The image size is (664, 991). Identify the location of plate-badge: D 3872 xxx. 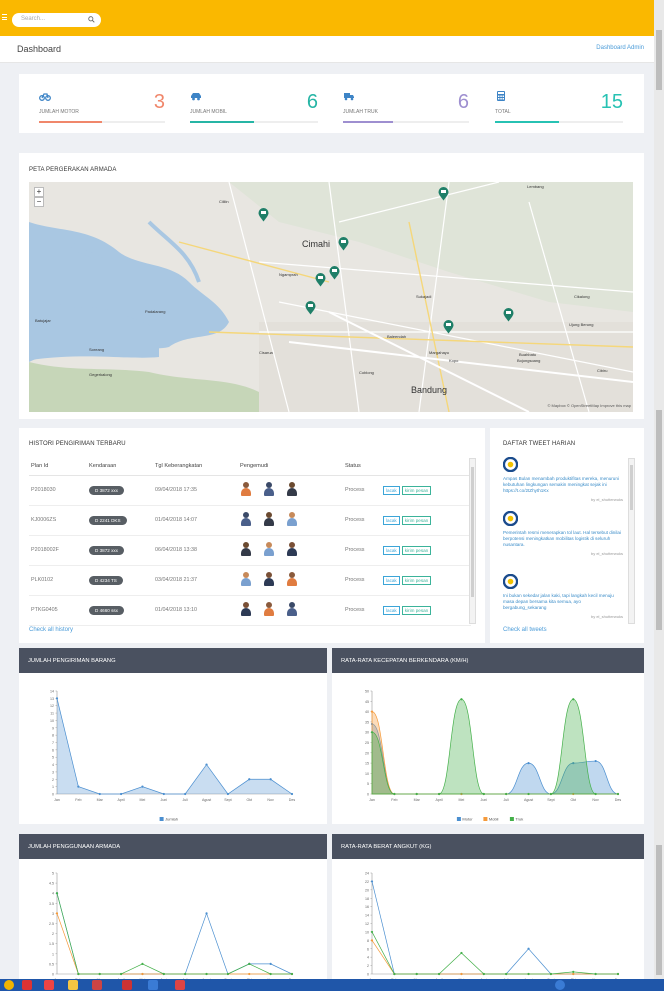
(106, 490).